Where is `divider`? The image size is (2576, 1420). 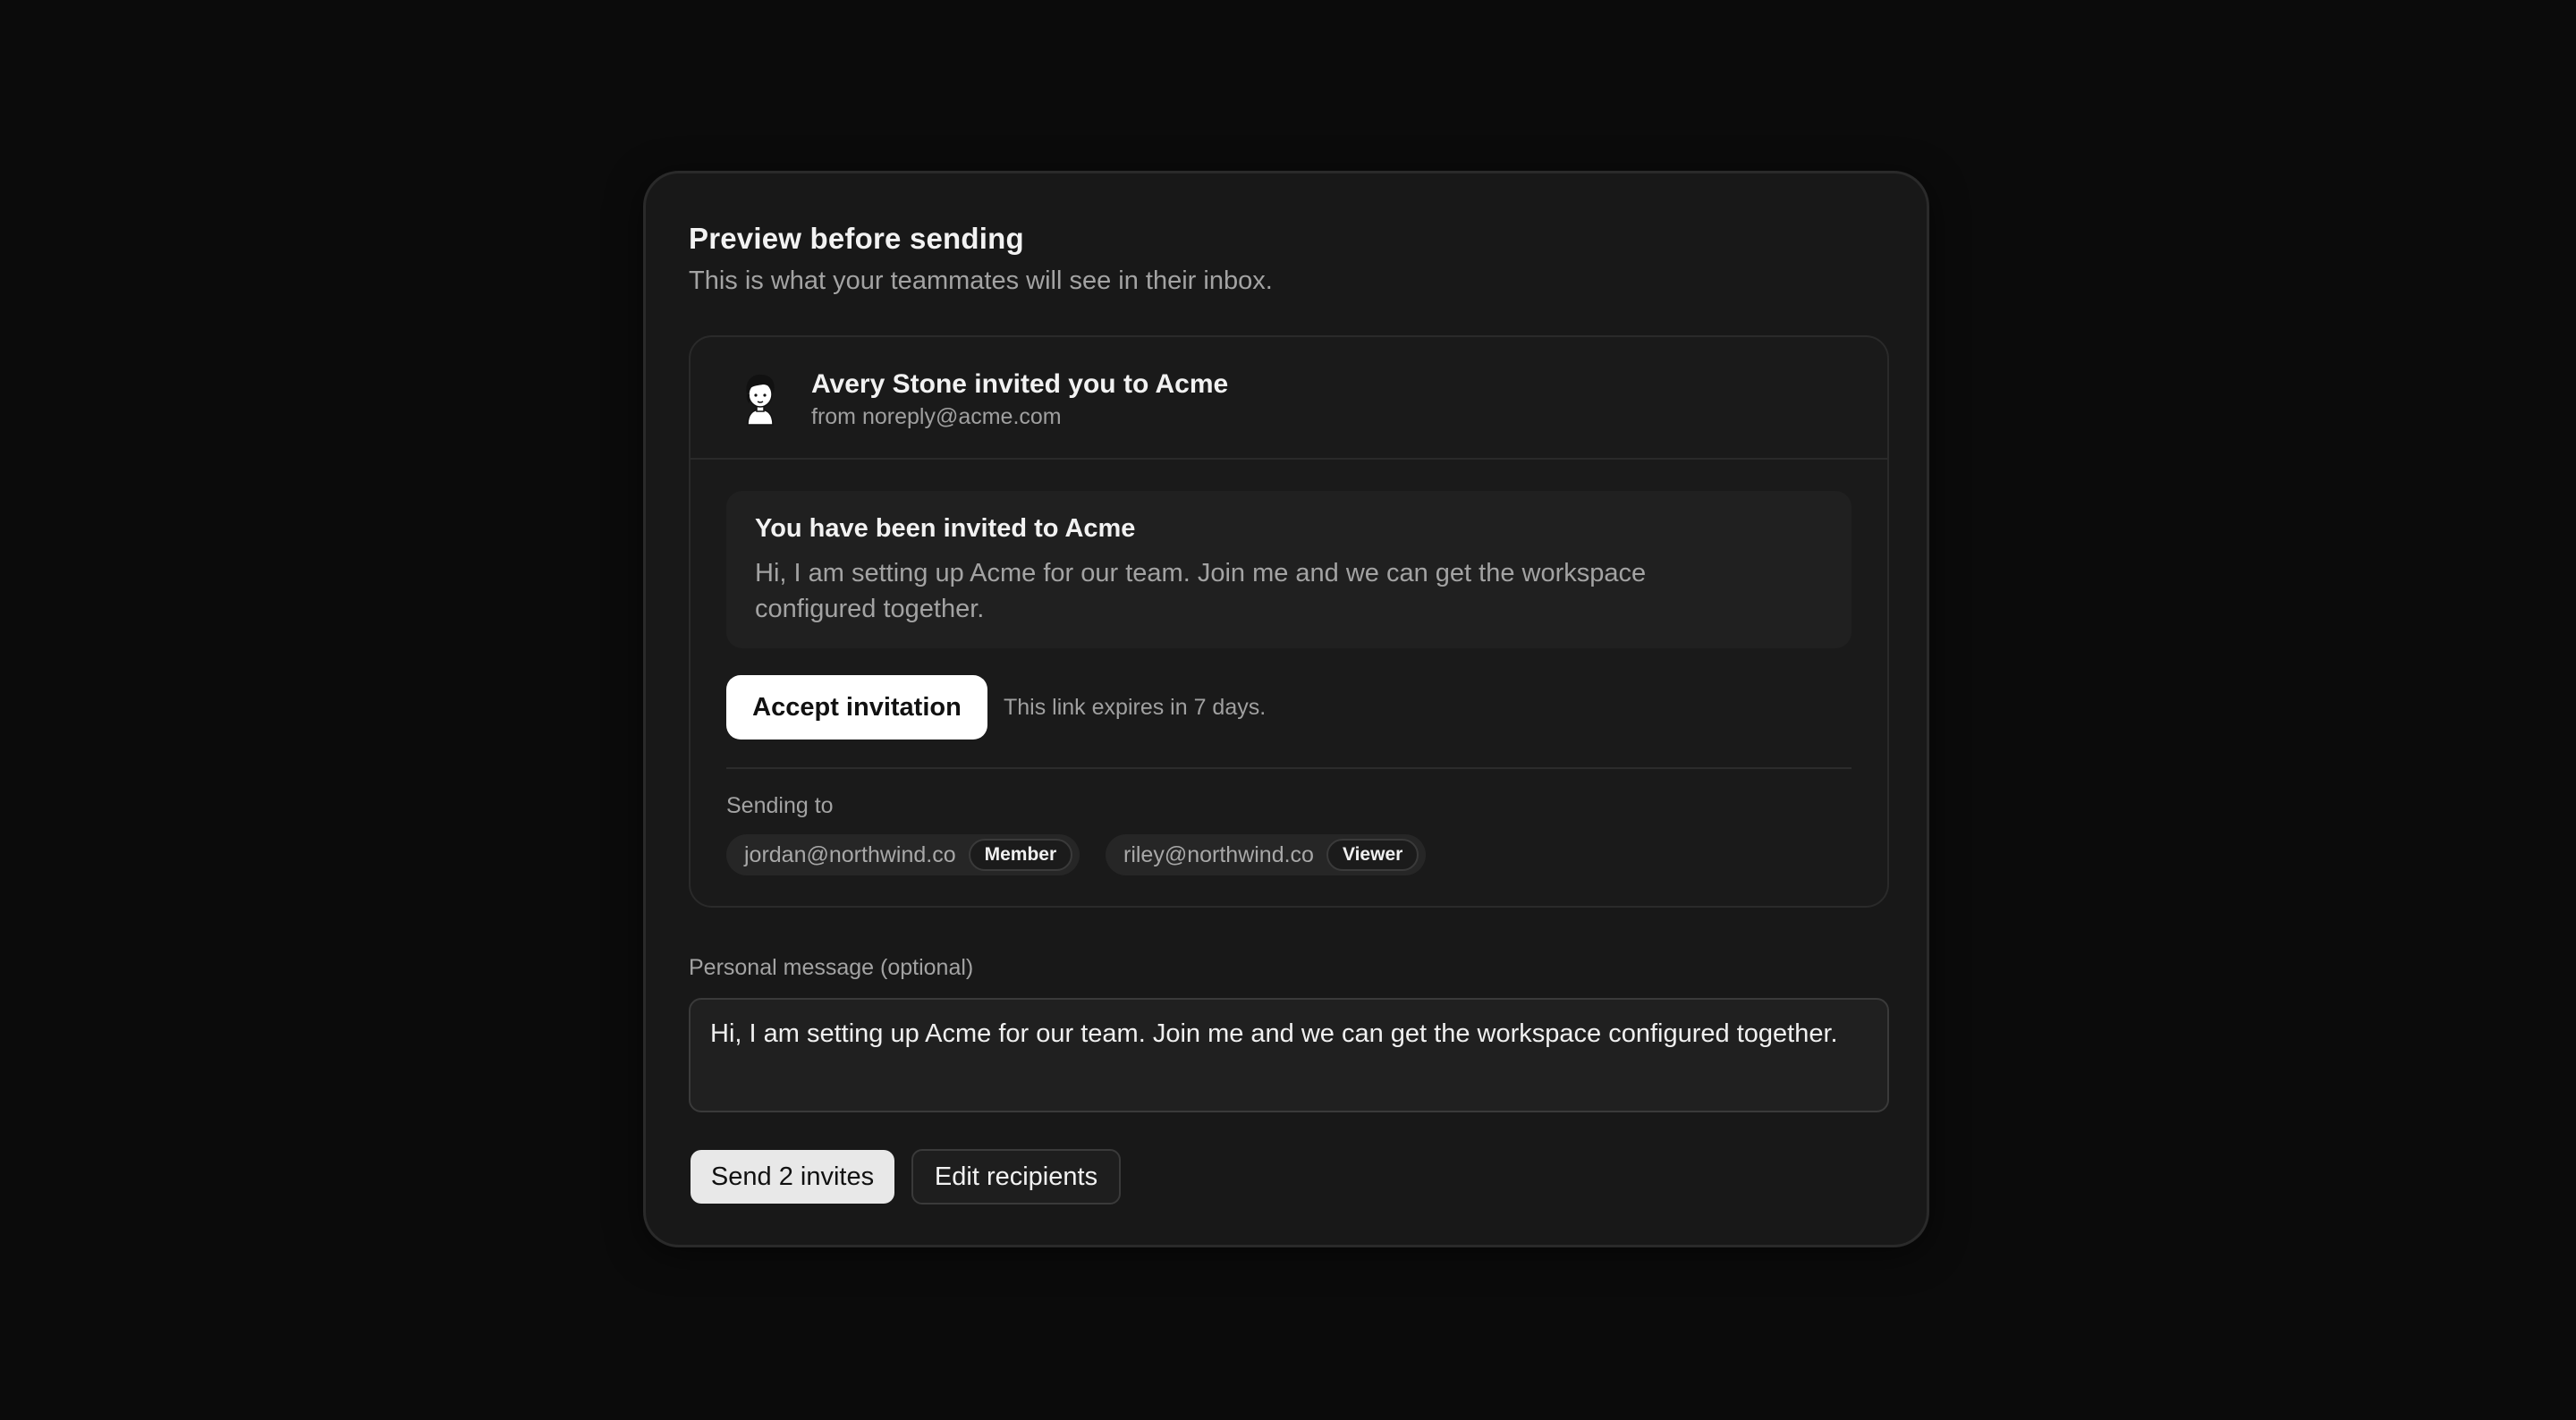 divider is located at coordinates (1289, 768).